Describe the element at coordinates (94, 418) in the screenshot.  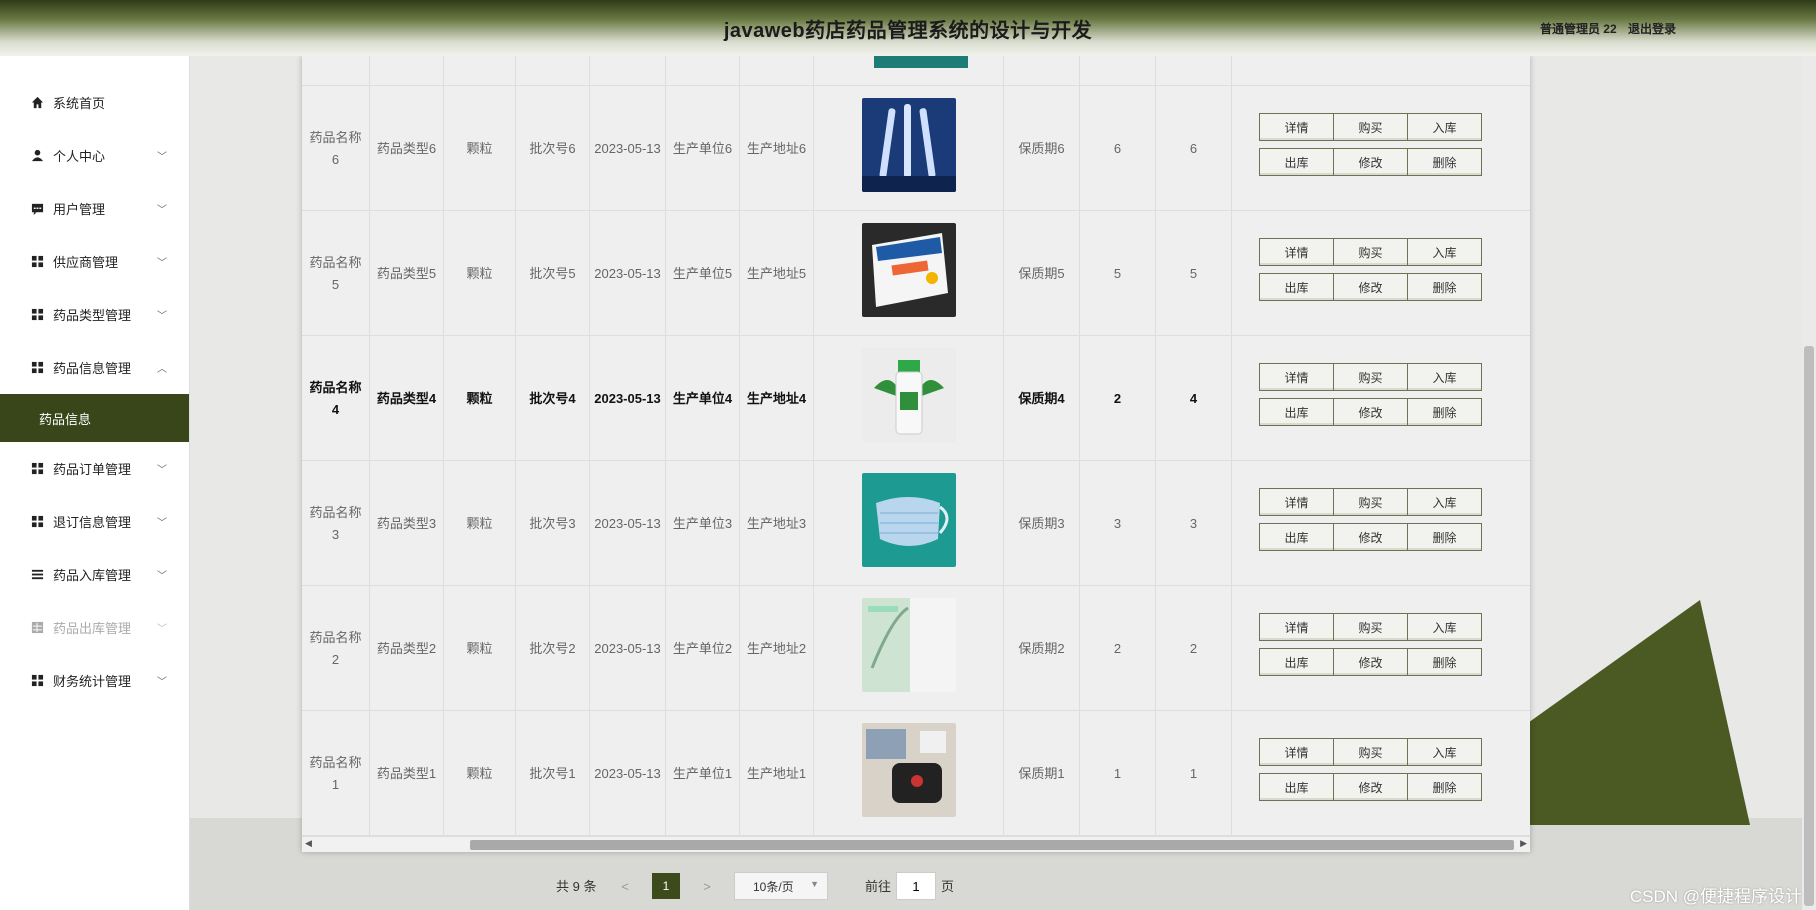
I see `sidebar-subitem-drug-info: 药品信息` at that location.